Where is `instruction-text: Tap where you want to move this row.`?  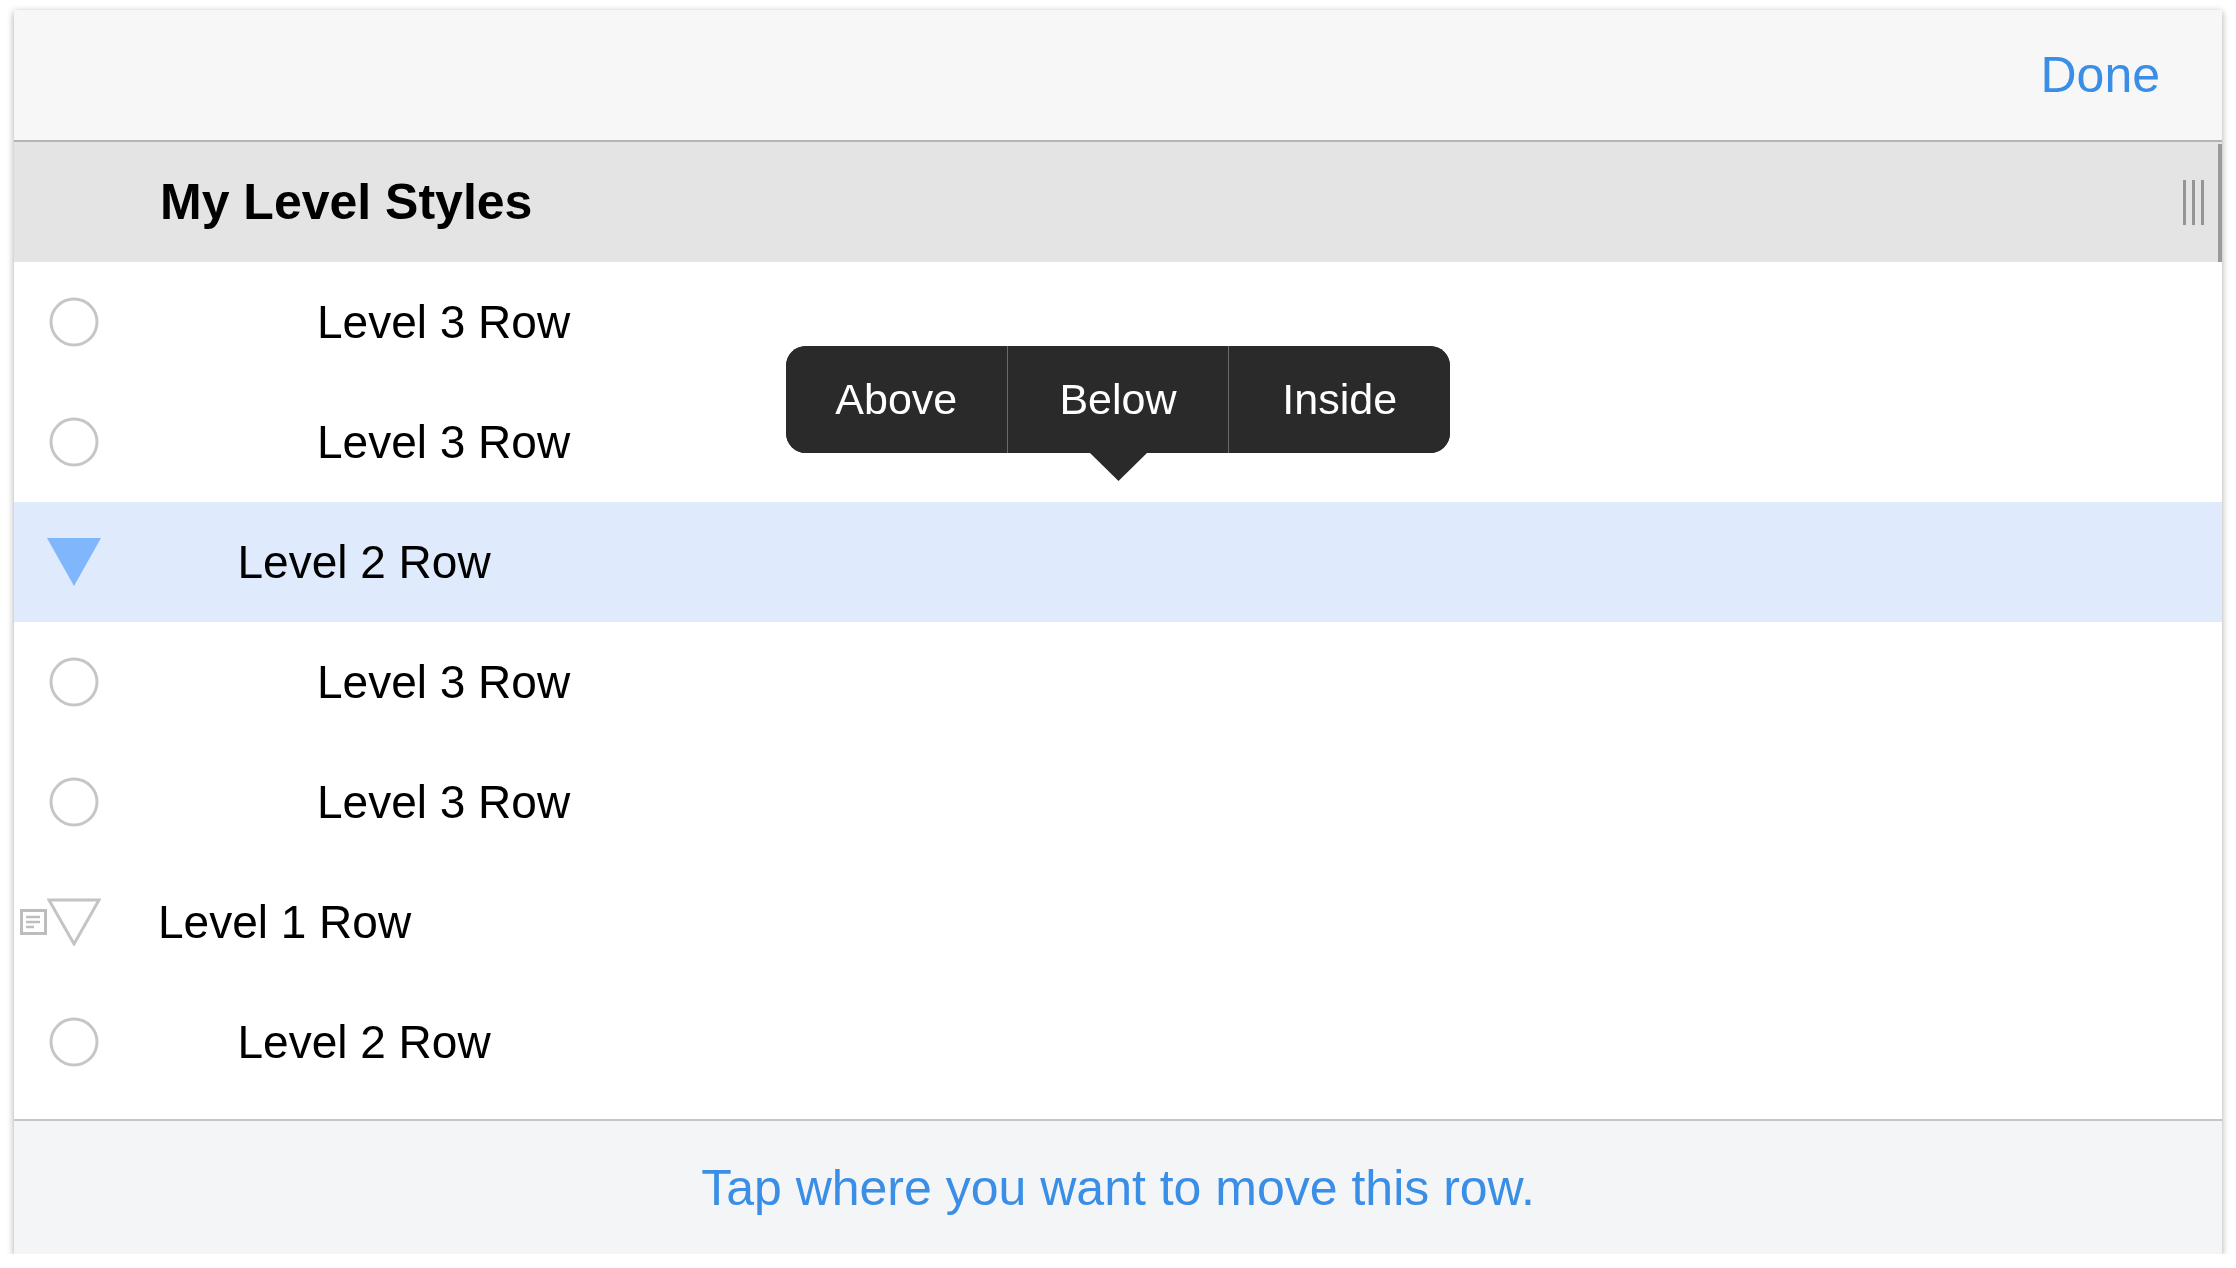
instruction-text: Tap where you want to move this row. is located at coordinates (1118, 1187).